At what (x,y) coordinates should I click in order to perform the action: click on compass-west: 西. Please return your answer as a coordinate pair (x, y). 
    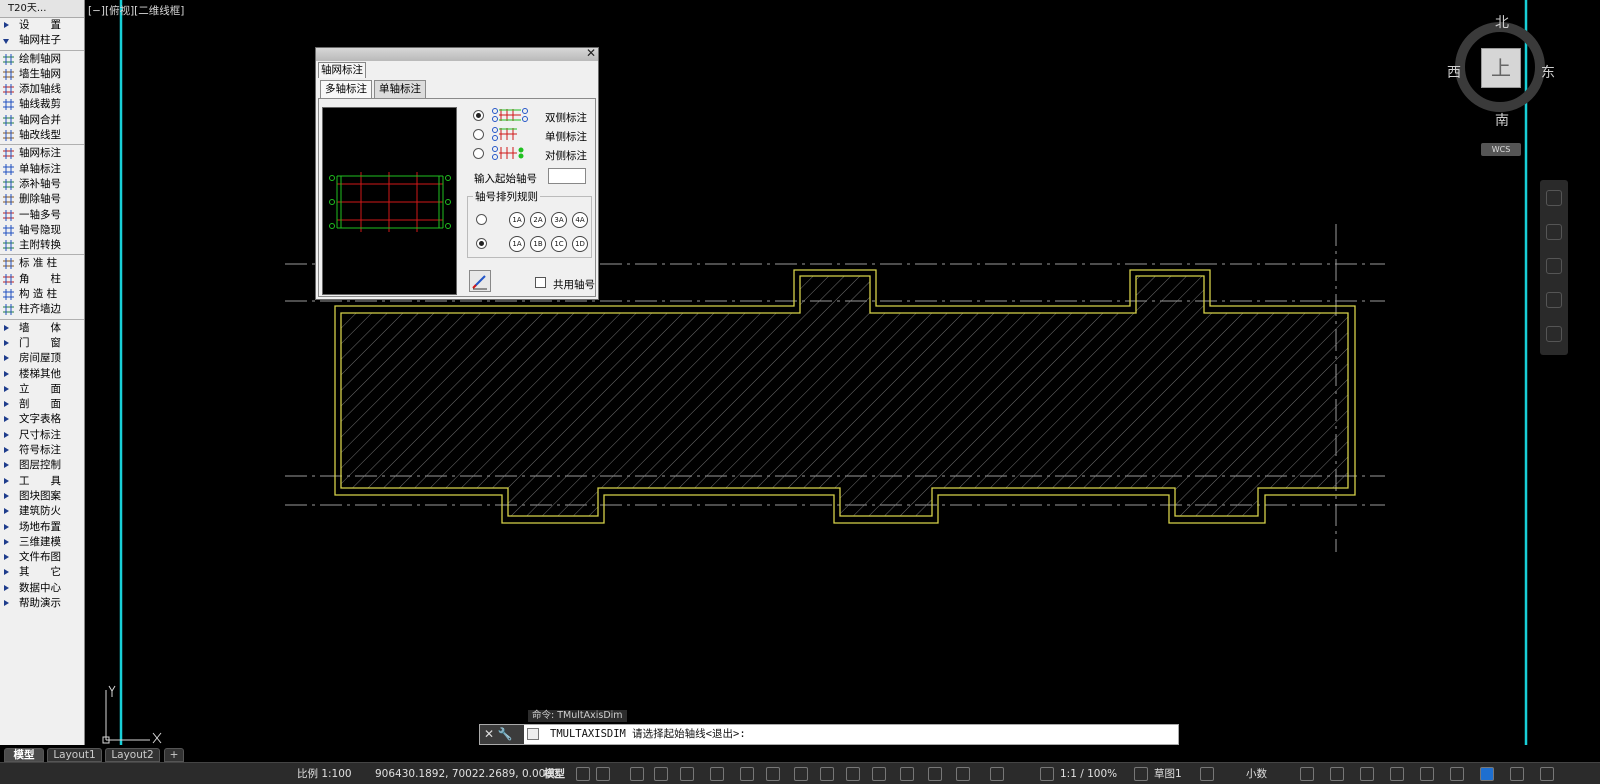
    Looking at the image, I should click on (1454, 72).